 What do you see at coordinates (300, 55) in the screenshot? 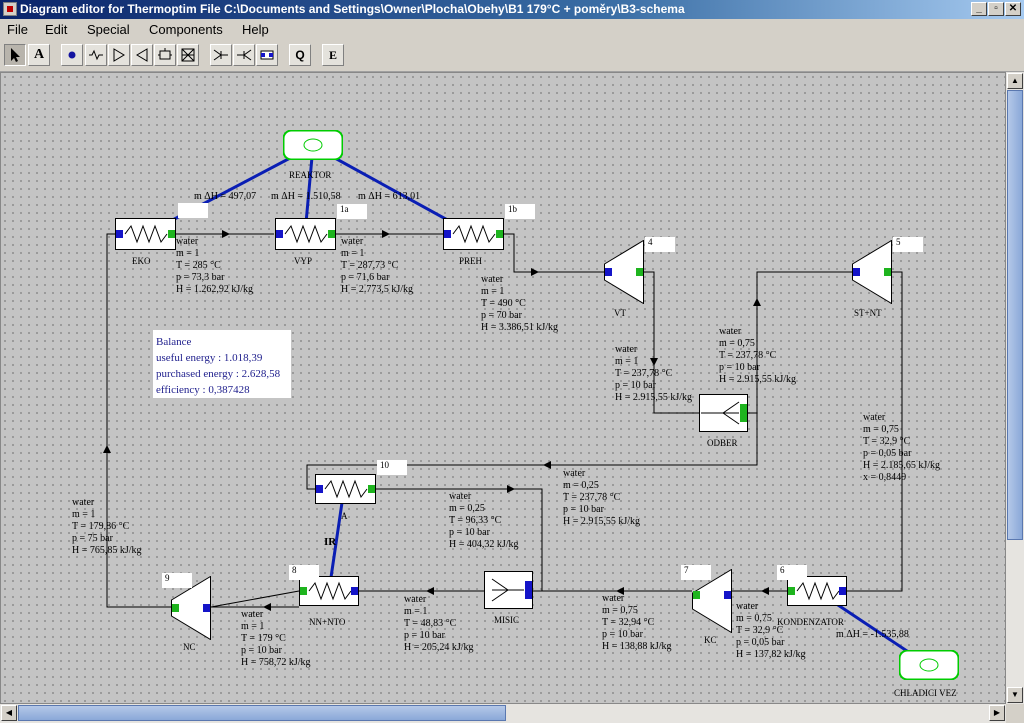
I see `heat-transfer-tool-button: Q` at bounding box center [300, 55].